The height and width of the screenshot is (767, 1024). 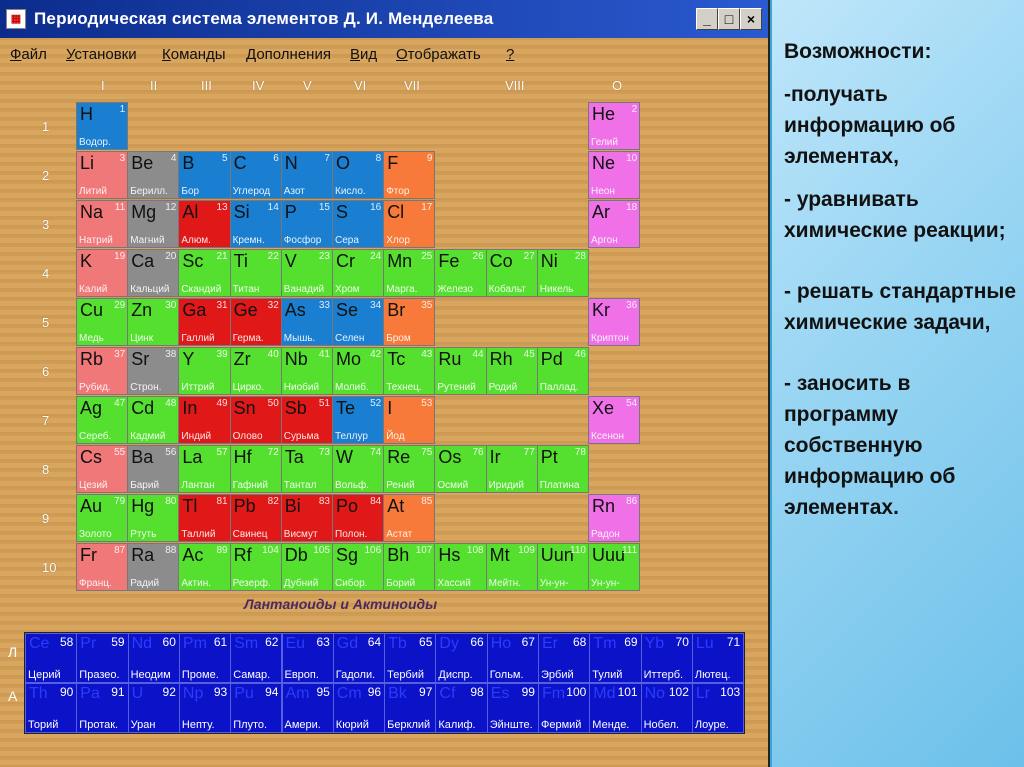 What do you see at coordinates (288, 54) in the screenshot?
I see `menu-additions: Дополнения` at bounding box center [288, 54].